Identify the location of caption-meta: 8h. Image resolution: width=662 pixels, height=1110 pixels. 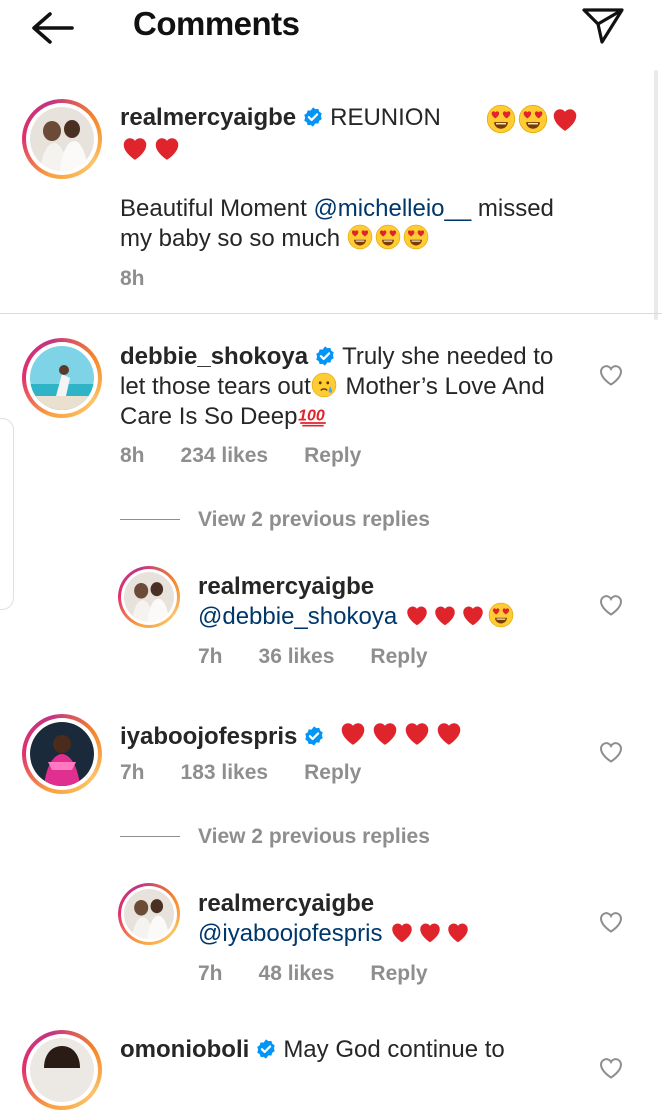
(150, 279).